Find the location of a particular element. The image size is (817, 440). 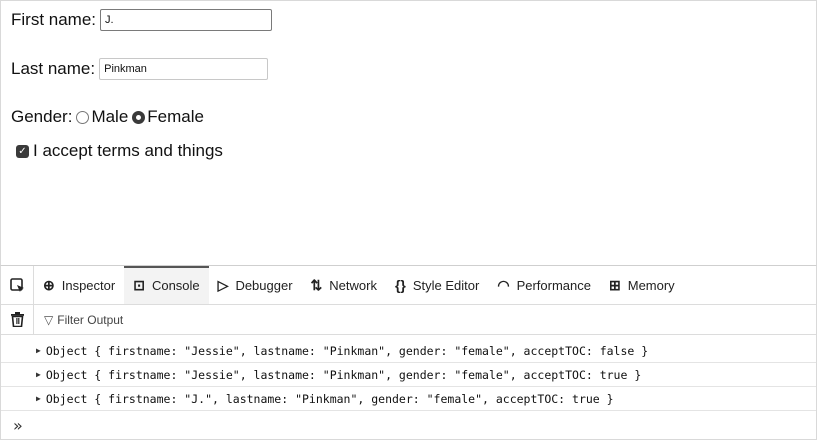

inspector-icon: ⊕ is located at coordinates (49, 284).